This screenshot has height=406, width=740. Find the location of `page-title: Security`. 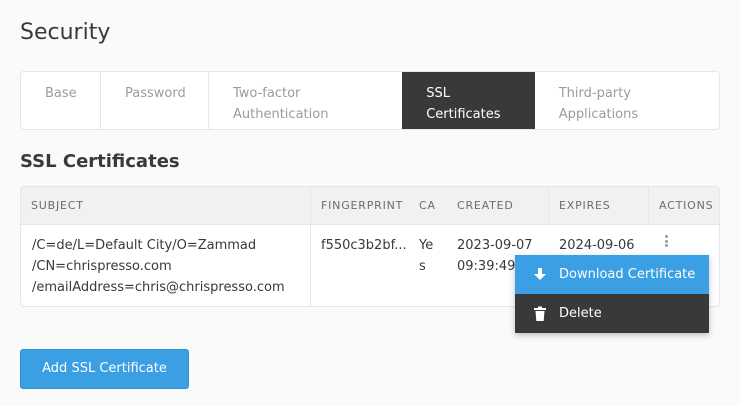

page-title: Security is located at coordinates (65, 32).